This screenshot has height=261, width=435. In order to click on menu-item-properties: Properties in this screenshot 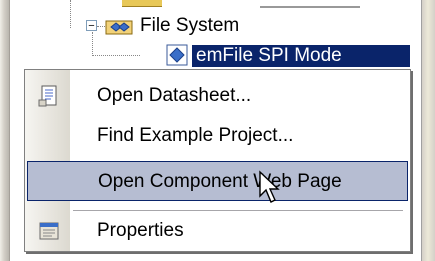, I will do `click(217, 231)`.